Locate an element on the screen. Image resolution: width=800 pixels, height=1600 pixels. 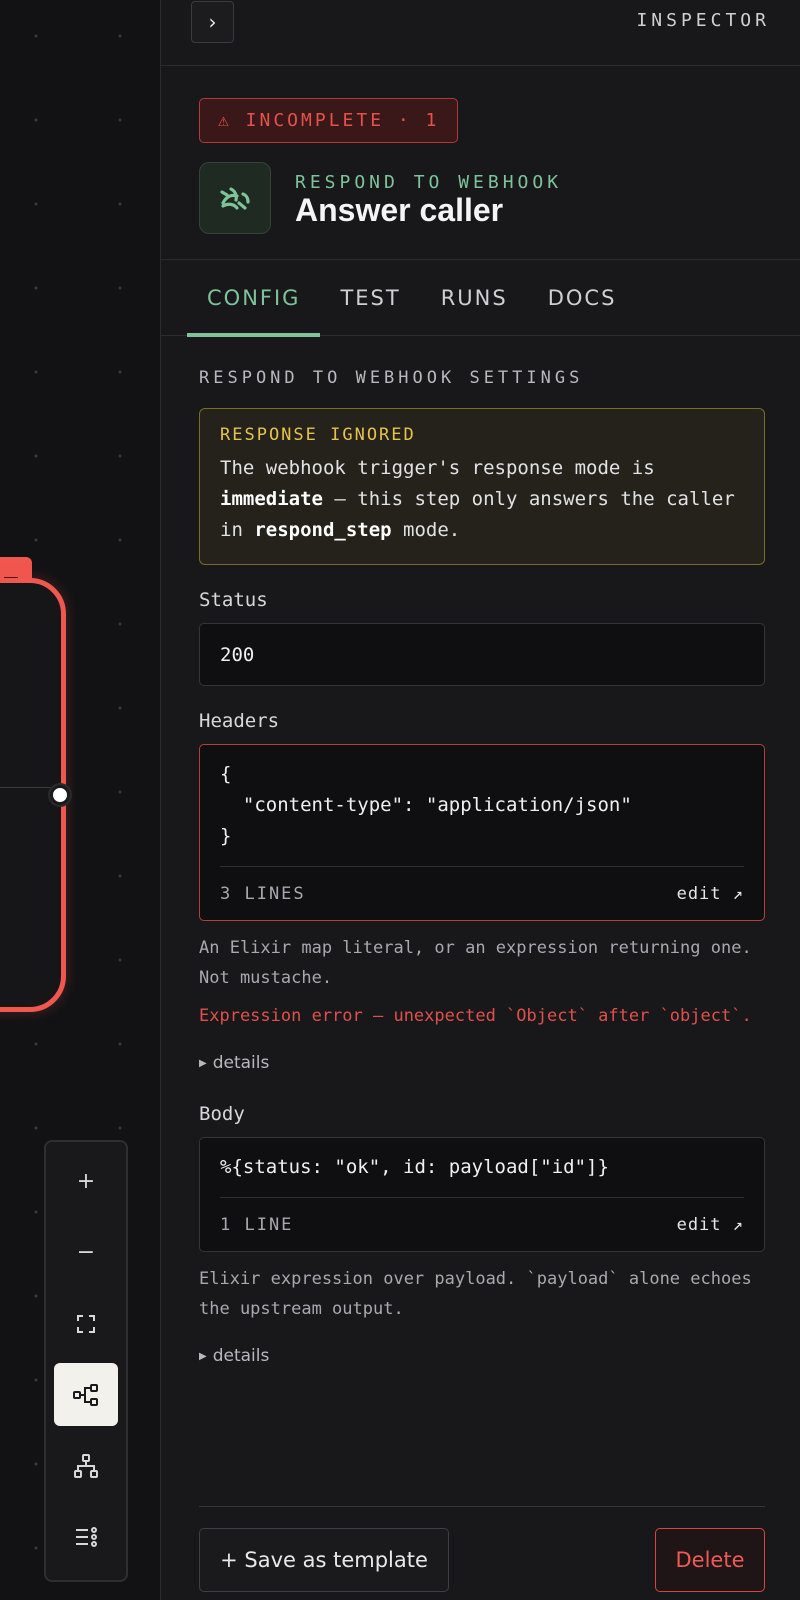
headers-editor-footer: 3 LINES edit ↗ is located at coordinates (482, 893).